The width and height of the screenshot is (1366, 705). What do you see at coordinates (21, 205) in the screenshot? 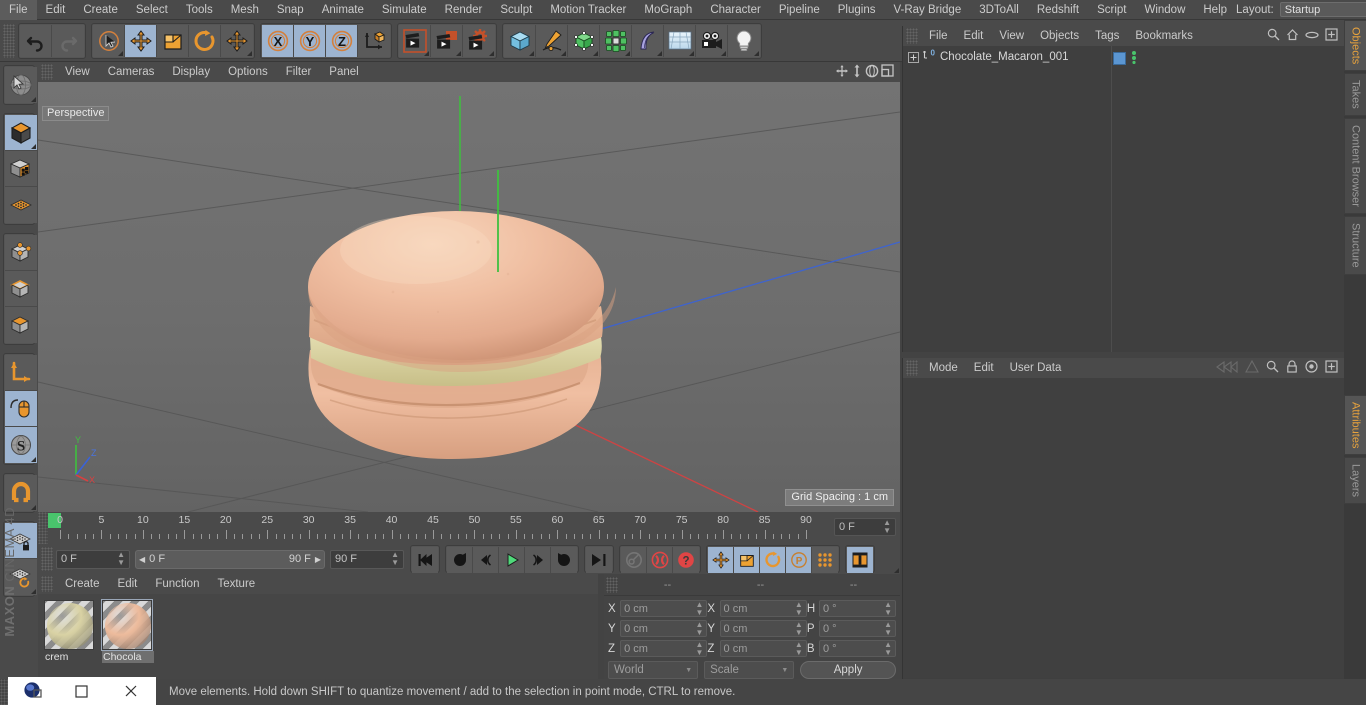
I see `texture-mode-icon` at bounding box center [21, 205].